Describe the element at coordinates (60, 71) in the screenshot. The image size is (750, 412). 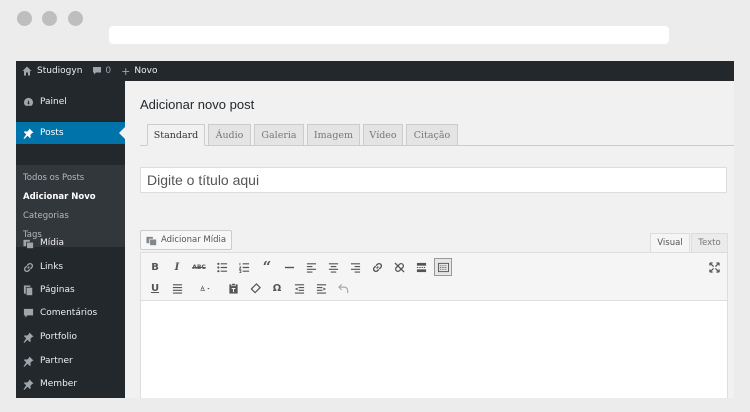
I see `site-name: Studiogyn` at that location.